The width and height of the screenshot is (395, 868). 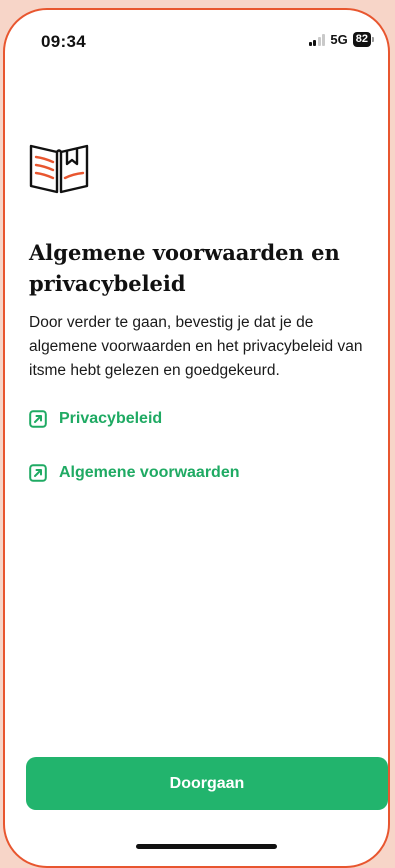 What do you see at coordinates (110, 419) in the screenshot?
I see `privacy-policy-label: Privacybeleid` at bounding box center [110, 419].